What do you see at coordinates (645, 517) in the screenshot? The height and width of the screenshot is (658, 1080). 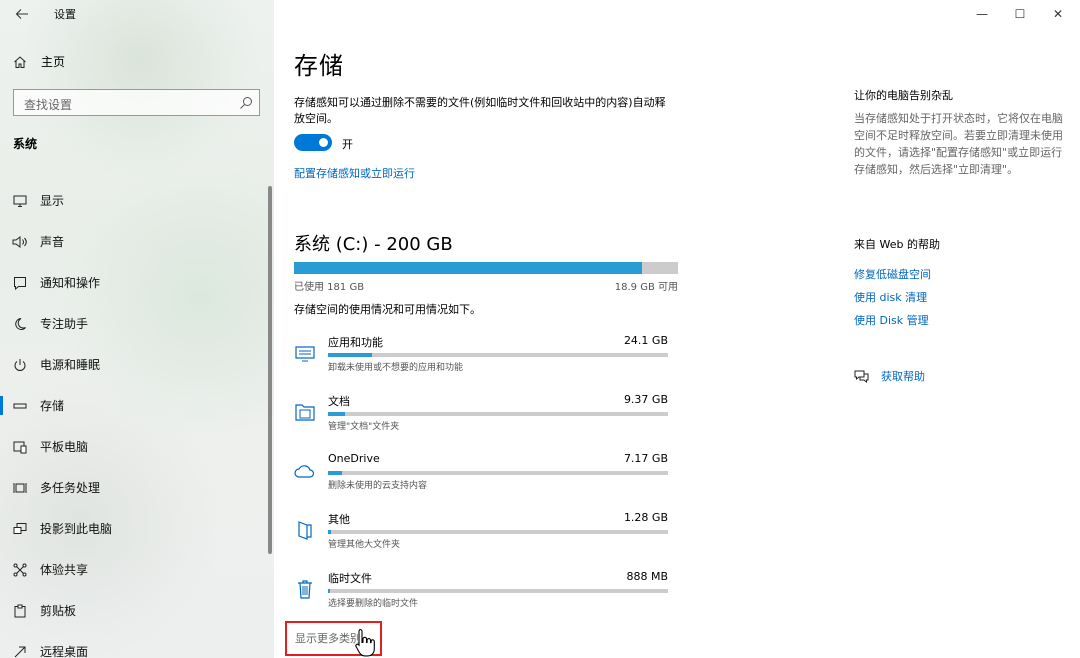 I see `category-size: 1.28 GB` at bounding box center [645, 517].